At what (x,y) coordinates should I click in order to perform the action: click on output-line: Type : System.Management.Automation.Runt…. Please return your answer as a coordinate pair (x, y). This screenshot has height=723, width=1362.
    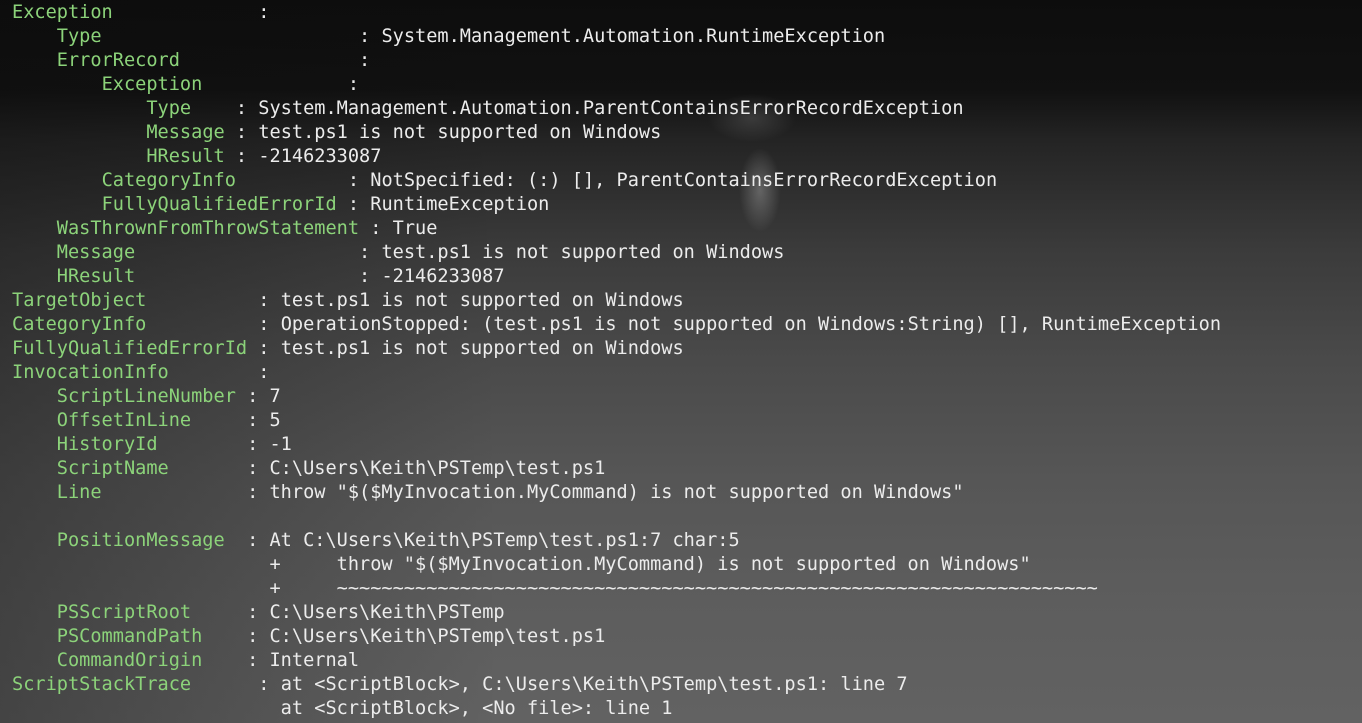
    Looking at the image, I should click on (616, 37).